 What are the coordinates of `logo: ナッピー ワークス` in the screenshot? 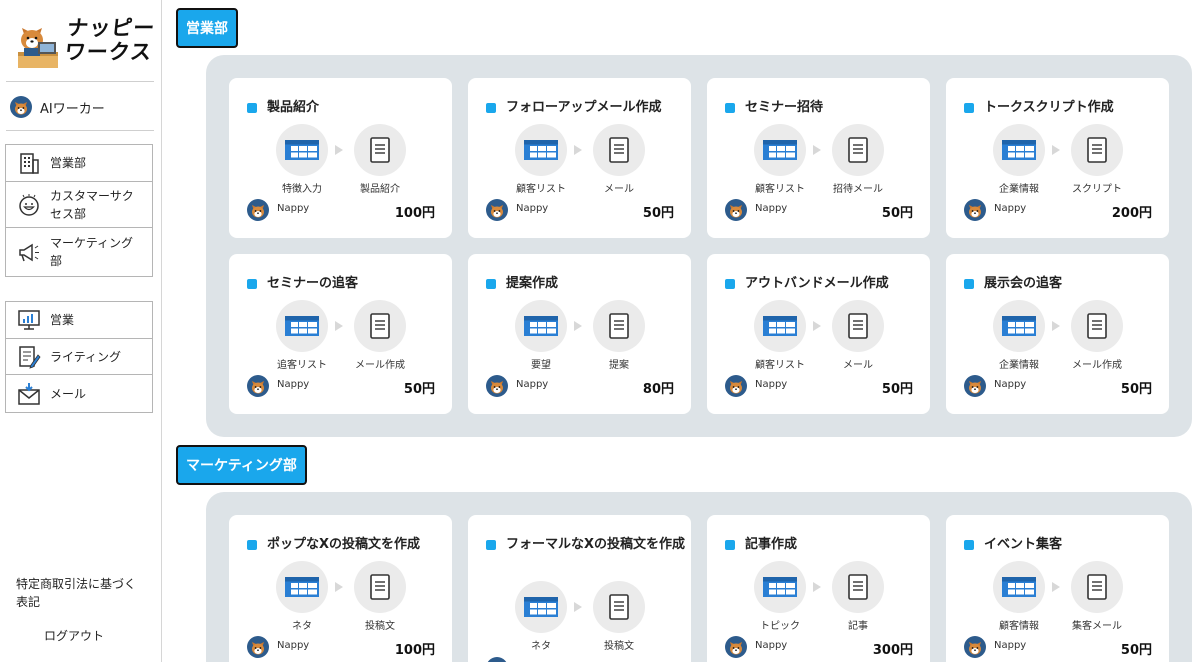 It's located at (83, 40).